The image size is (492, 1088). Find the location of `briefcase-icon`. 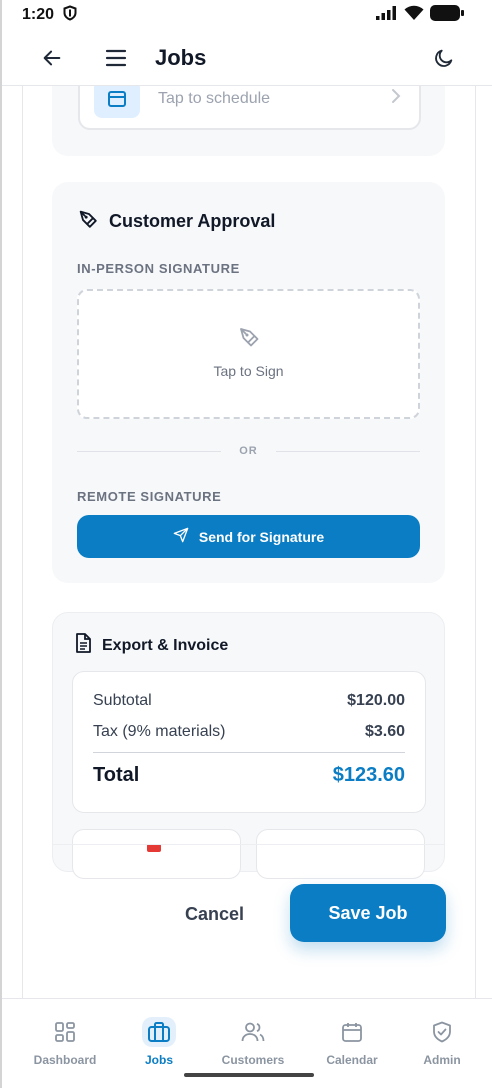

briefcase-icon is located at coordinates (159, 1032).